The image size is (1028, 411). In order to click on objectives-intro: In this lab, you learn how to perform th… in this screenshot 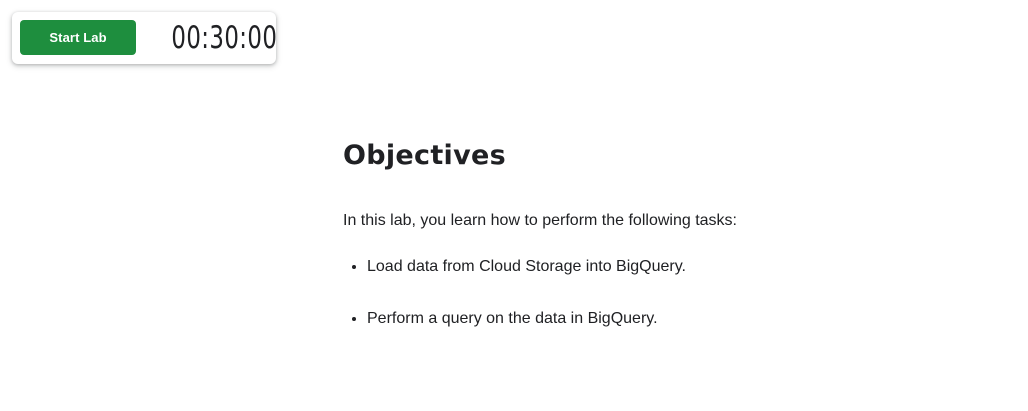, I will do `click(540, 220)`.